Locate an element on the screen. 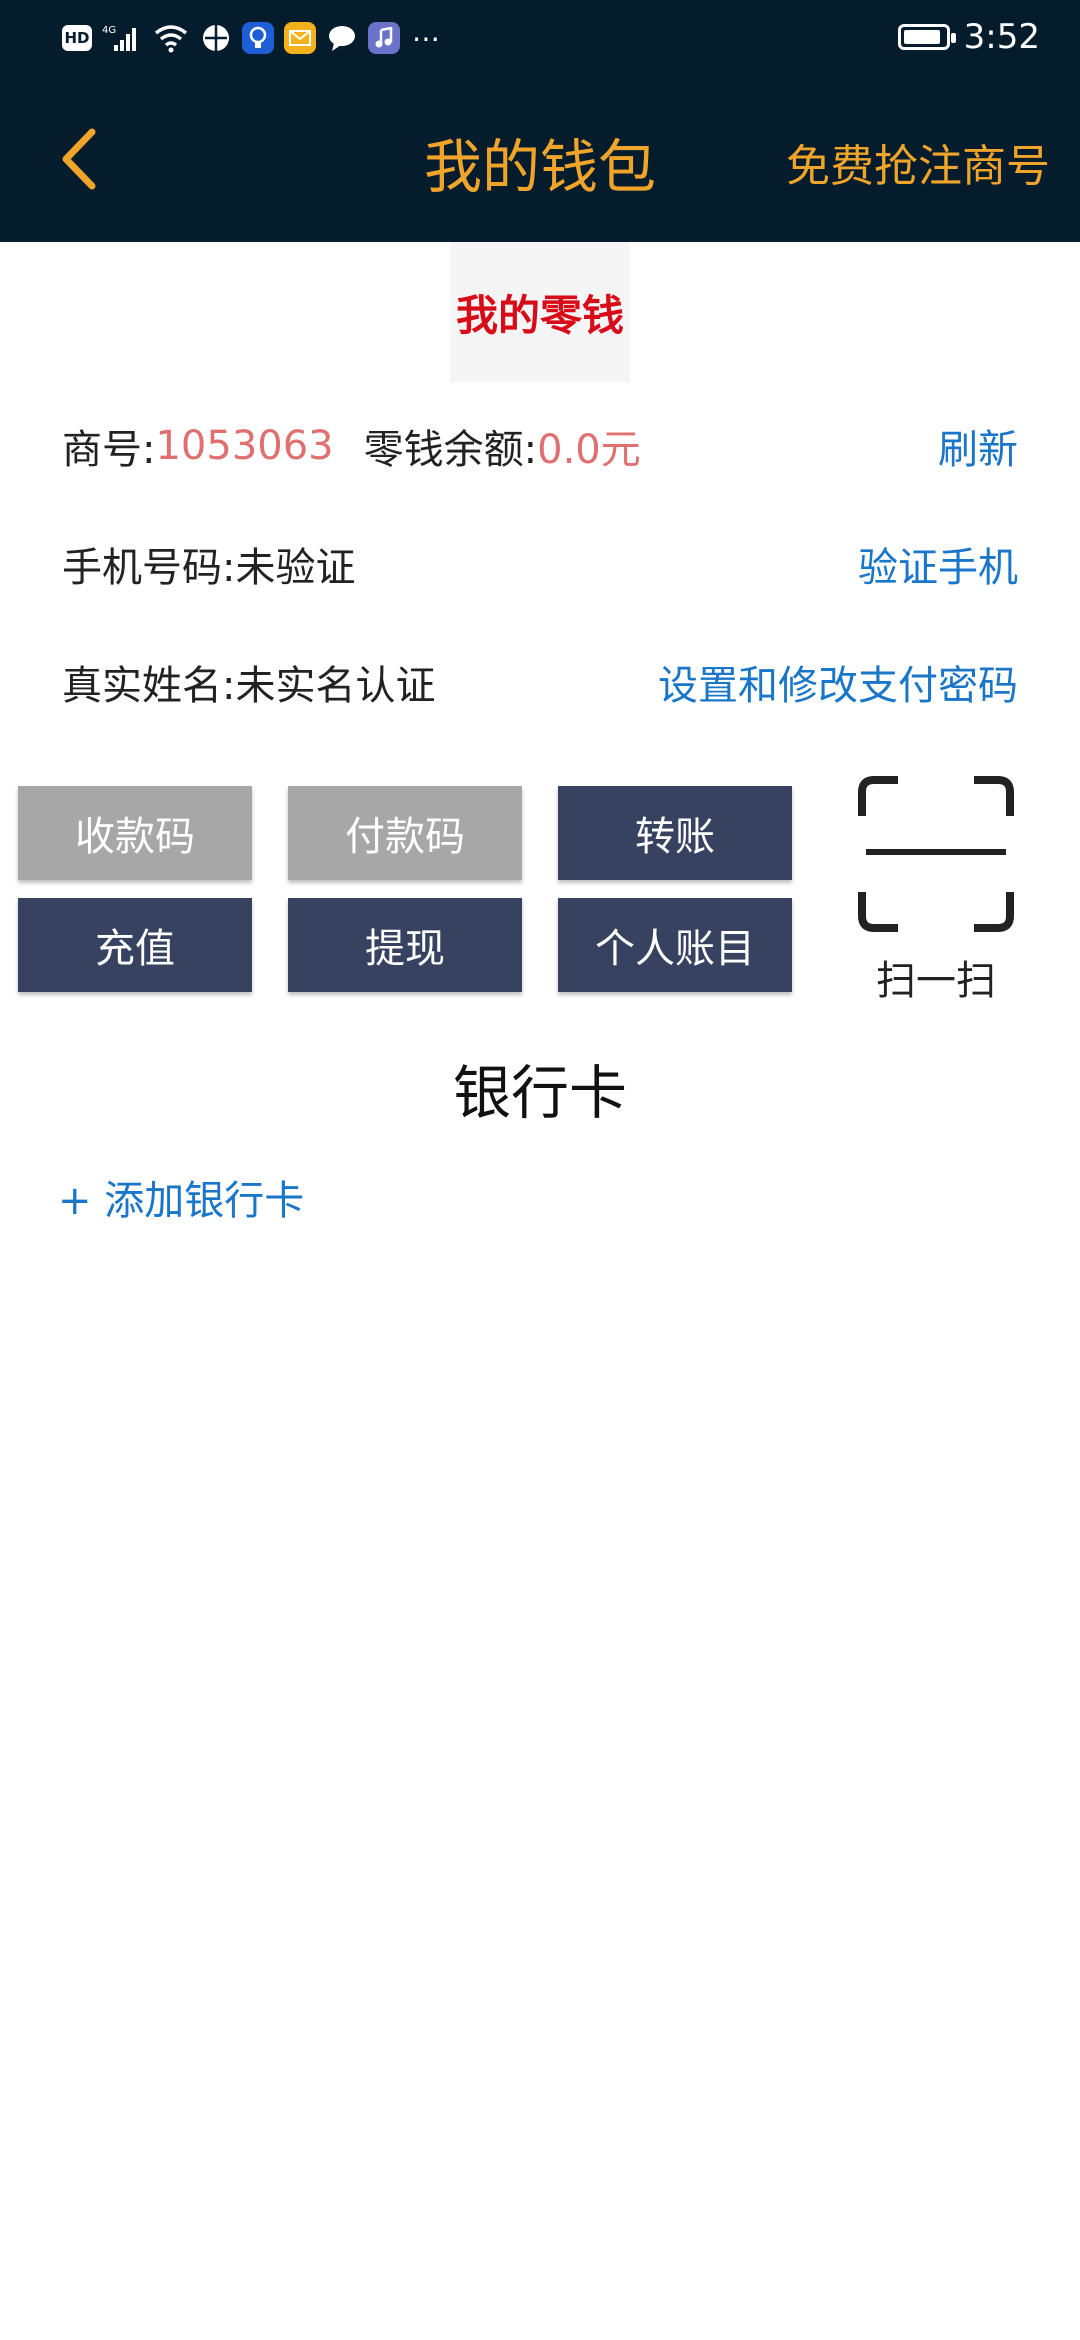  bank-card-title: 银行卡 is located at coordinates (539, 1093).